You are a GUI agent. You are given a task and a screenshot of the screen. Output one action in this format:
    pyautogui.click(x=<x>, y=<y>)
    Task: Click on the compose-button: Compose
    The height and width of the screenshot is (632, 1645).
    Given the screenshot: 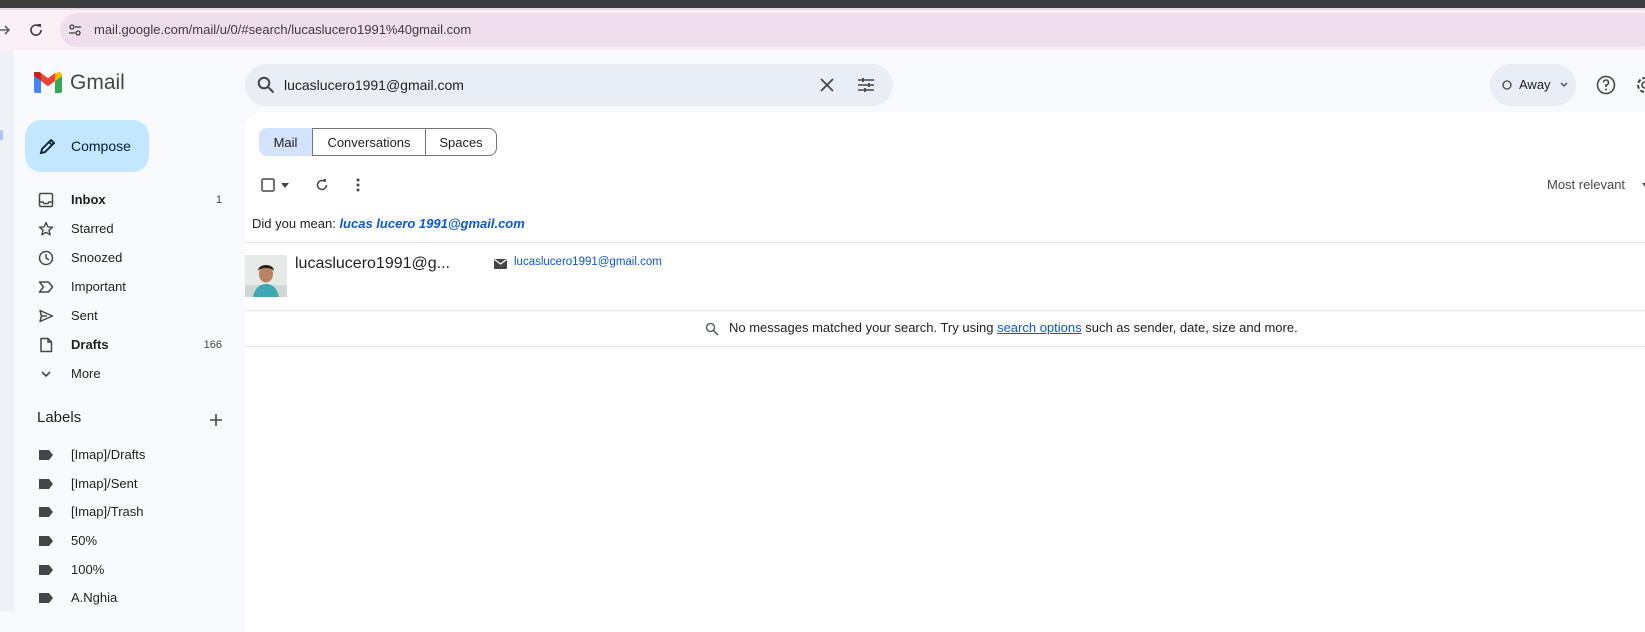 What is the action you would take?
    pyautogui.click(x=87, y=146)
    